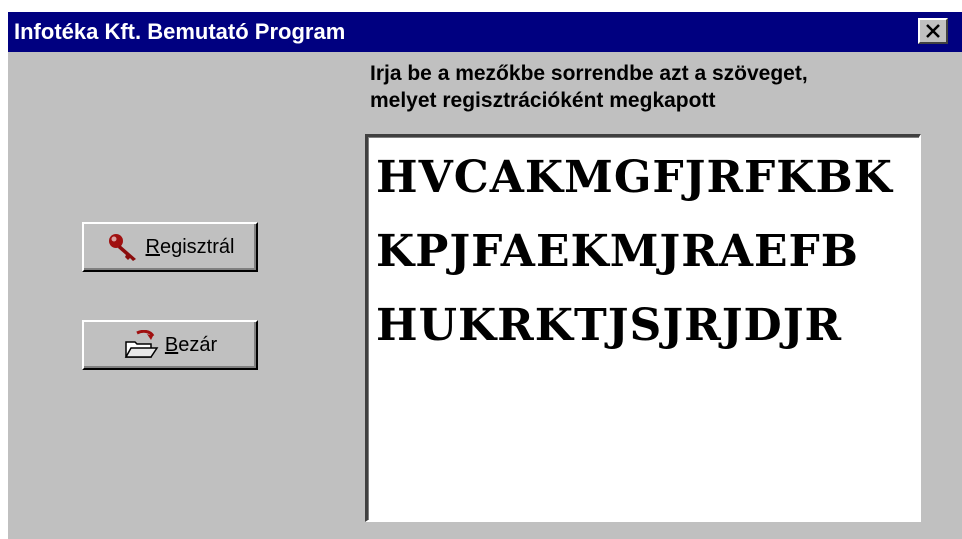 The height and width of the screenshot is (539, 962). I want to click on close-button-label: Bezár, so click(191, 345).